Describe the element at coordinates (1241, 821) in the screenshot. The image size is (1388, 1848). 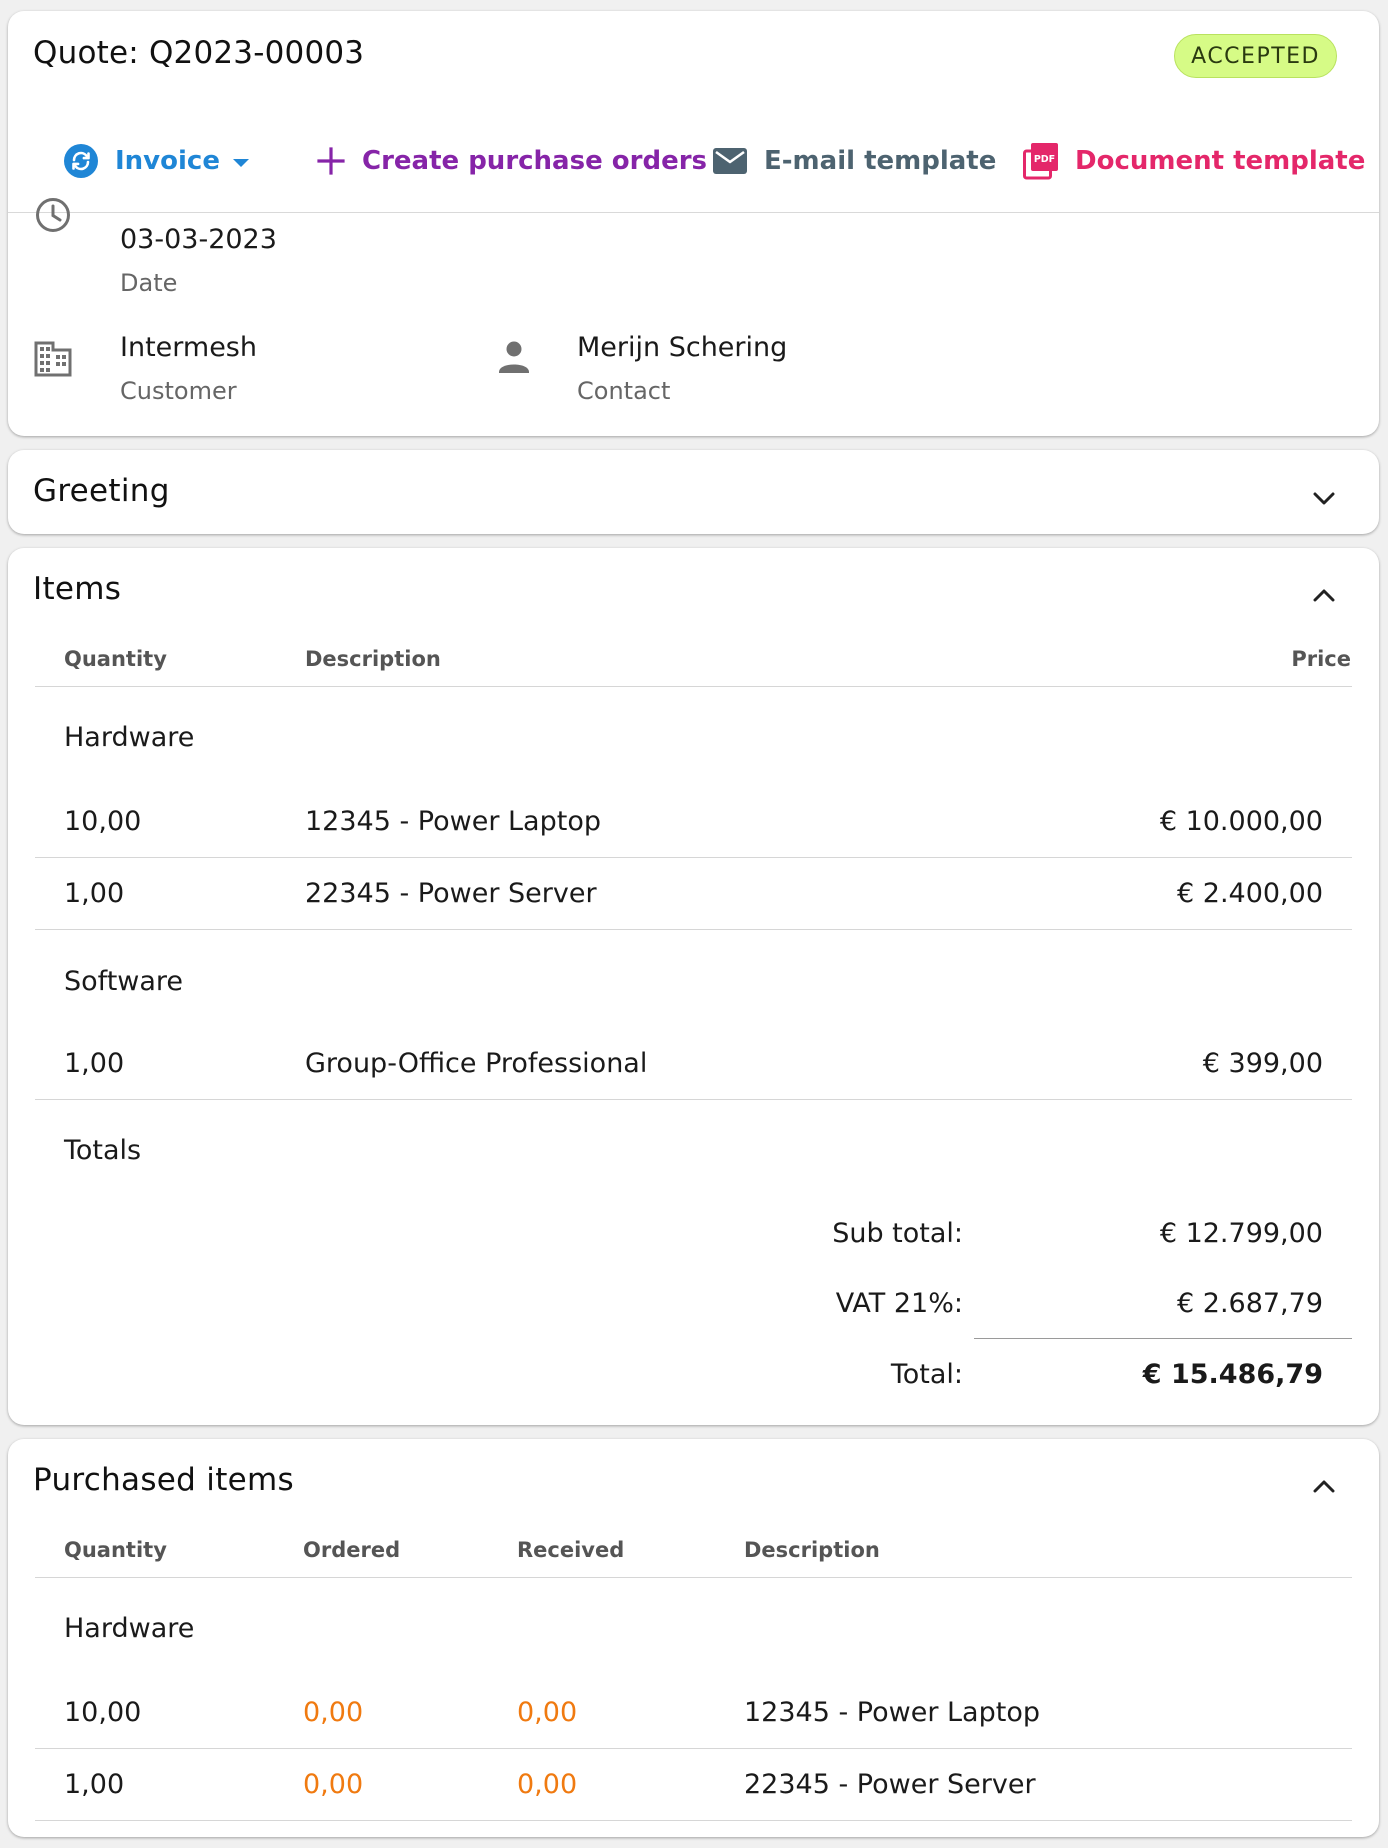
I see `row-price: € 10.000,00` at that location.